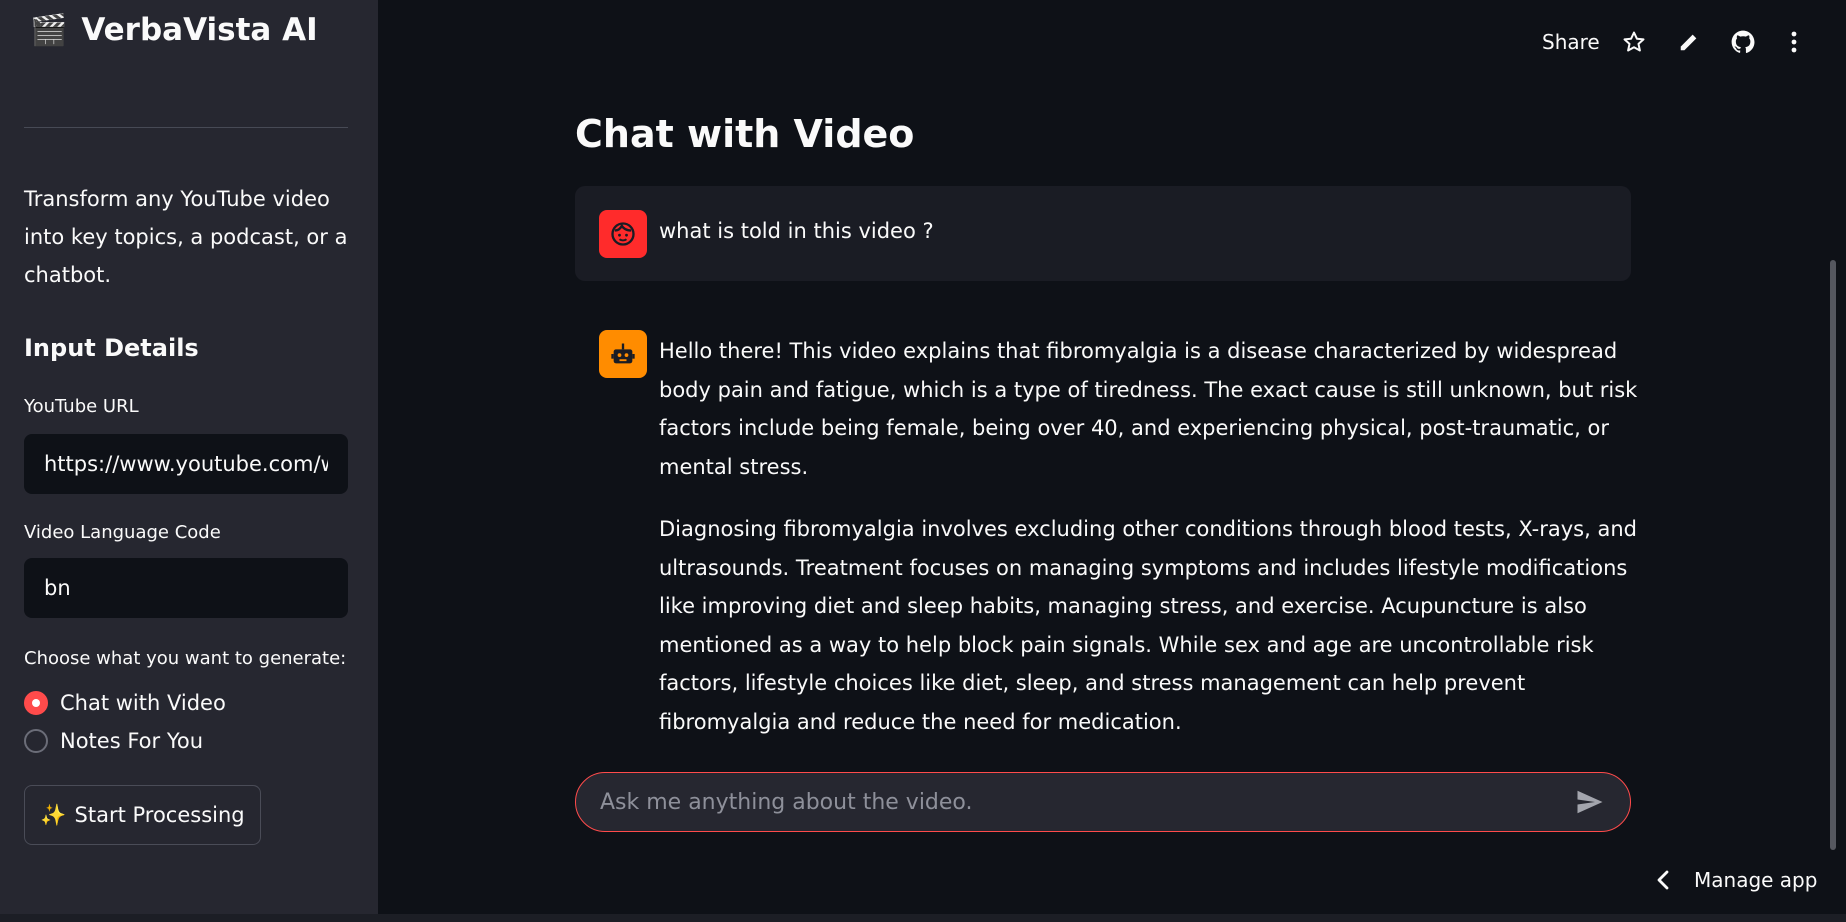 Image resolution: width=1846 pixels, height=922 pixels. What do you see at coordinates (1571, 42) in the screenshot?
I see `share-button: Share` at bounding box center [1571, 42].